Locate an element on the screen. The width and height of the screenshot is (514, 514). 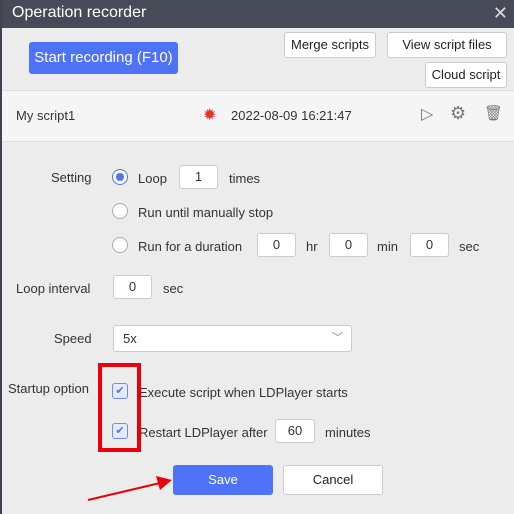
seconds-input: 0 is located at coordinates (429, 245).